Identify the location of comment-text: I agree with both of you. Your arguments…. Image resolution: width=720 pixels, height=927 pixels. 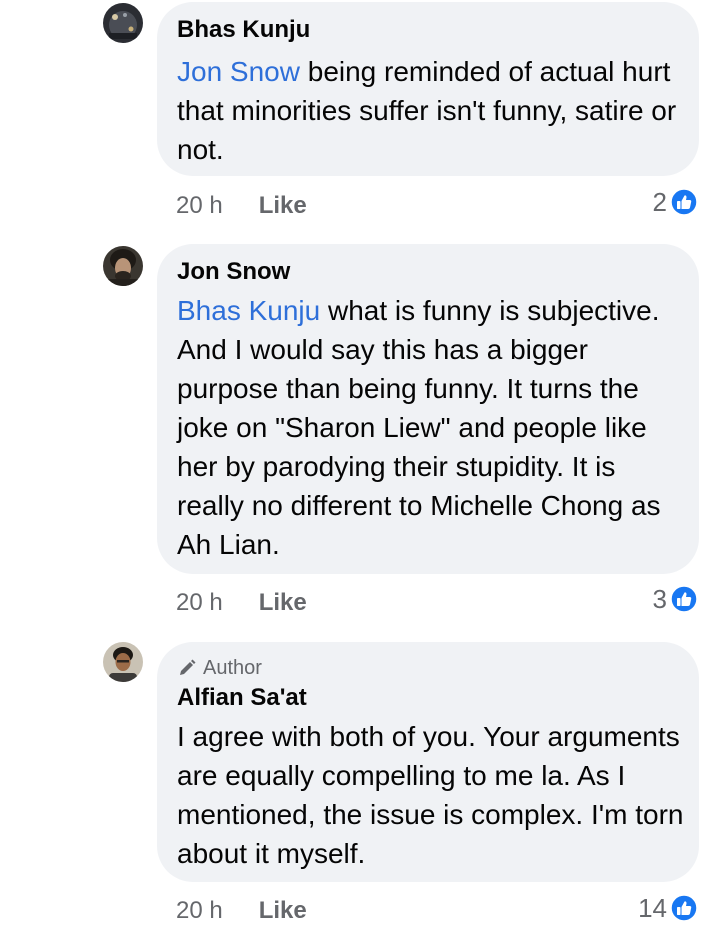
(431, 795).